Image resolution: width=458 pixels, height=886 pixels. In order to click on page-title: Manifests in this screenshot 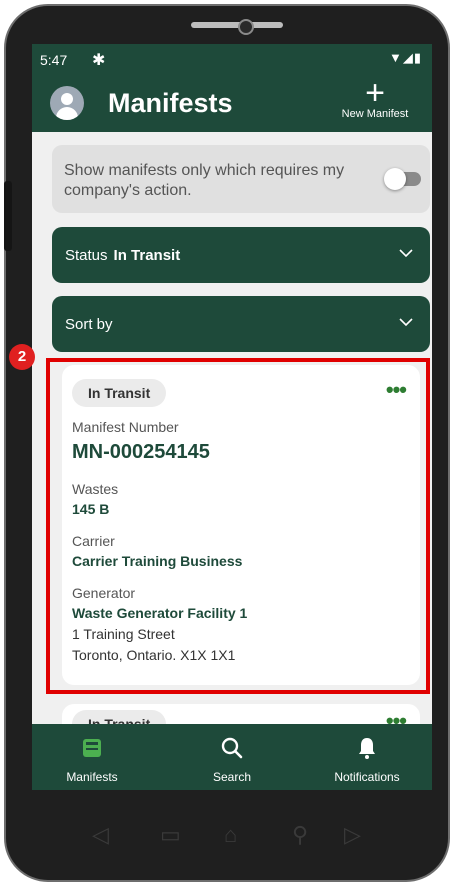, I will do `click(170, 103)`.